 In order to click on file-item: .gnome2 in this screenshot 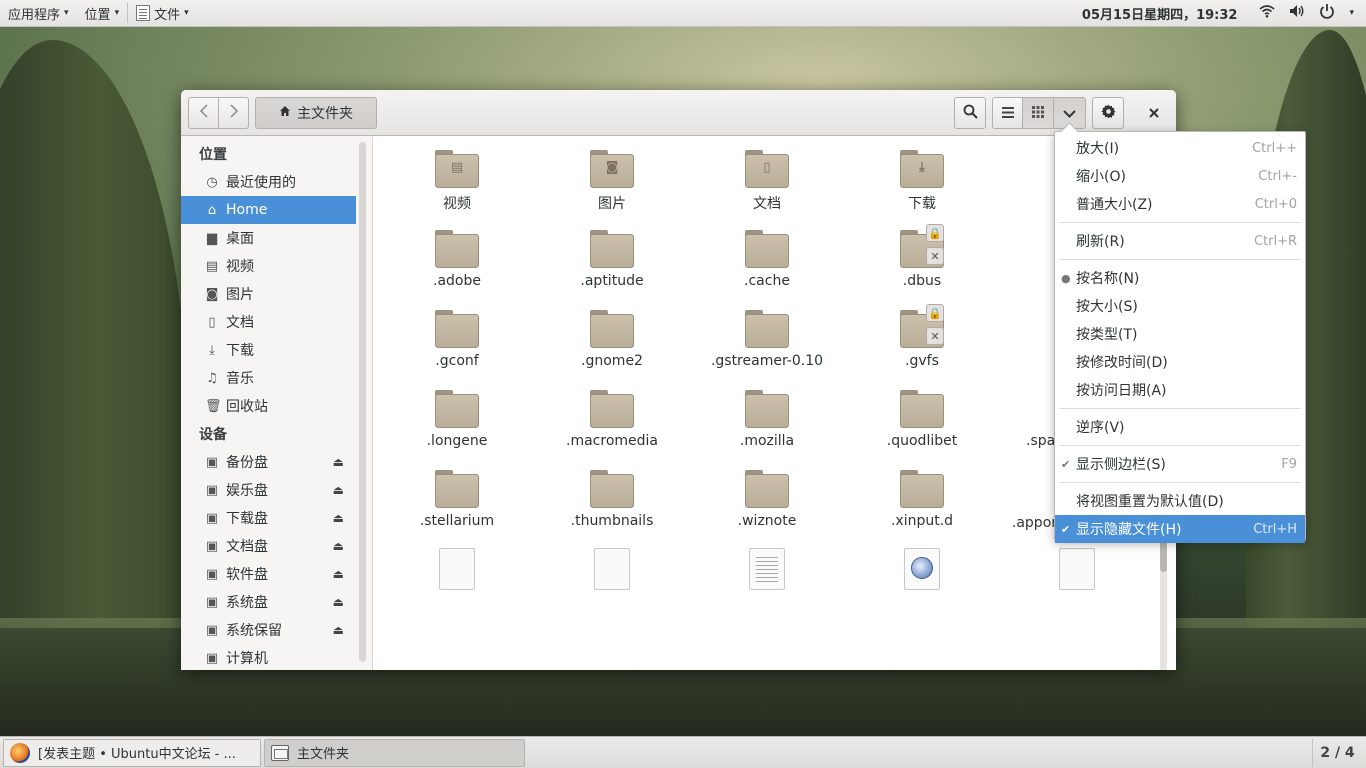, I will do `click(612, 338)`.